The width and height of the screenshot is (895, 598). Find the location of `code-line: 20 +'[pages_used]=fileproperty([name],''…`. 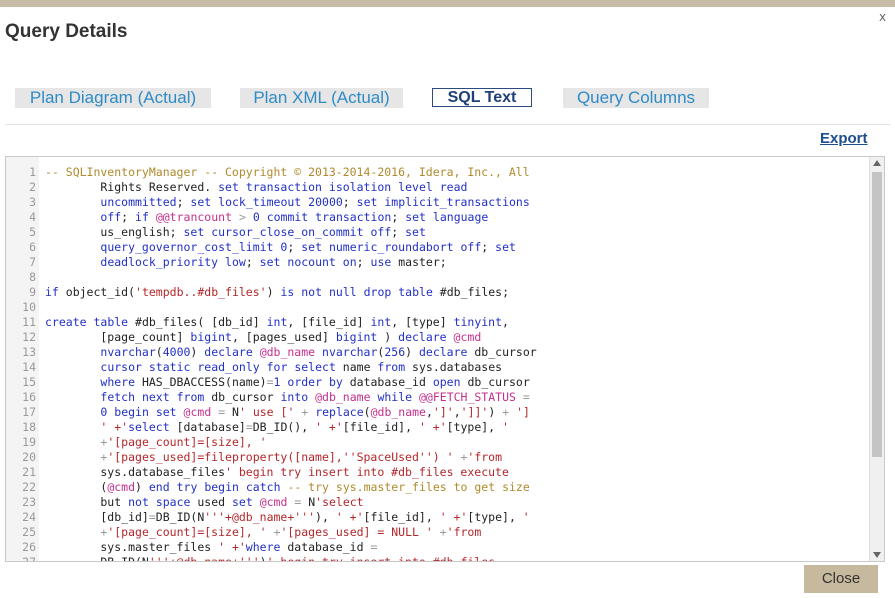

code-line: 20 +'[pages_used]=fileproperty([name],''… is located at coordinates (438, 457).